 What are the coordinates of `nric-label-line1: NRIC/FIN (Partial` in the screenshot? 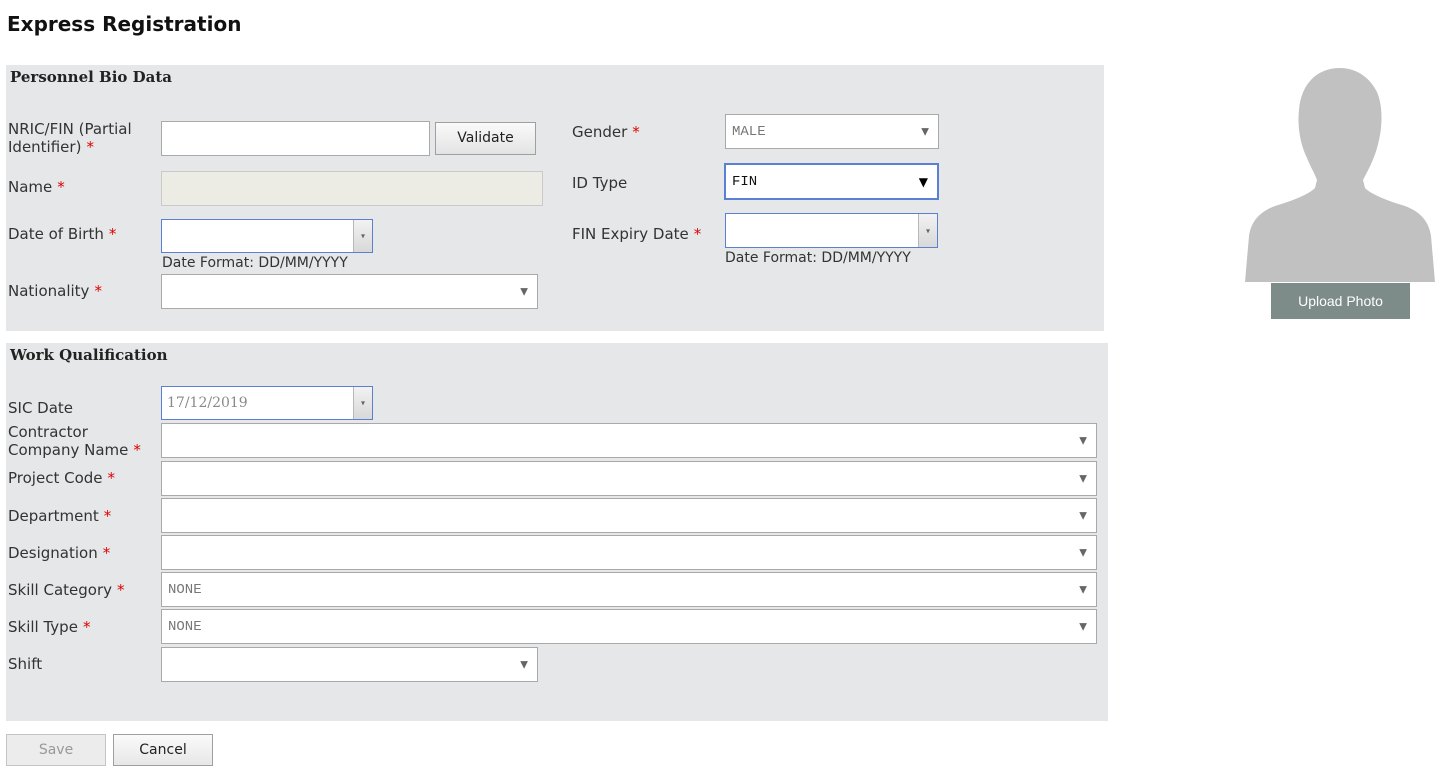 It's located at (70, 129).